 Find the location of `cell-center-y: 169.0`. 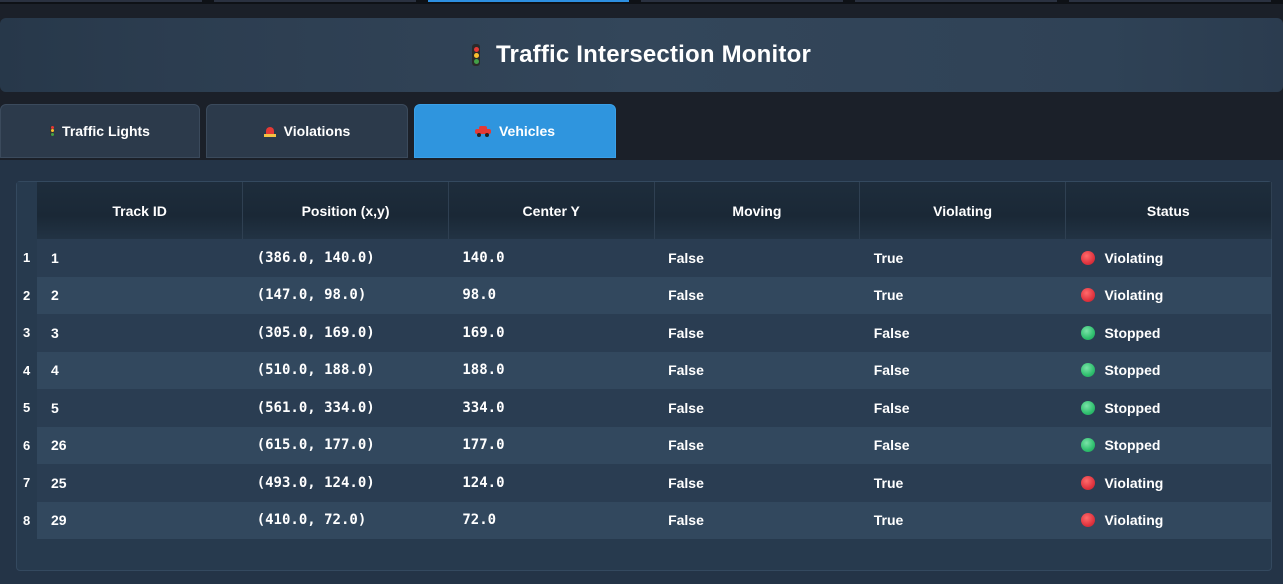

cell-center-y: 169.0 is located at coordinates (551, 333).